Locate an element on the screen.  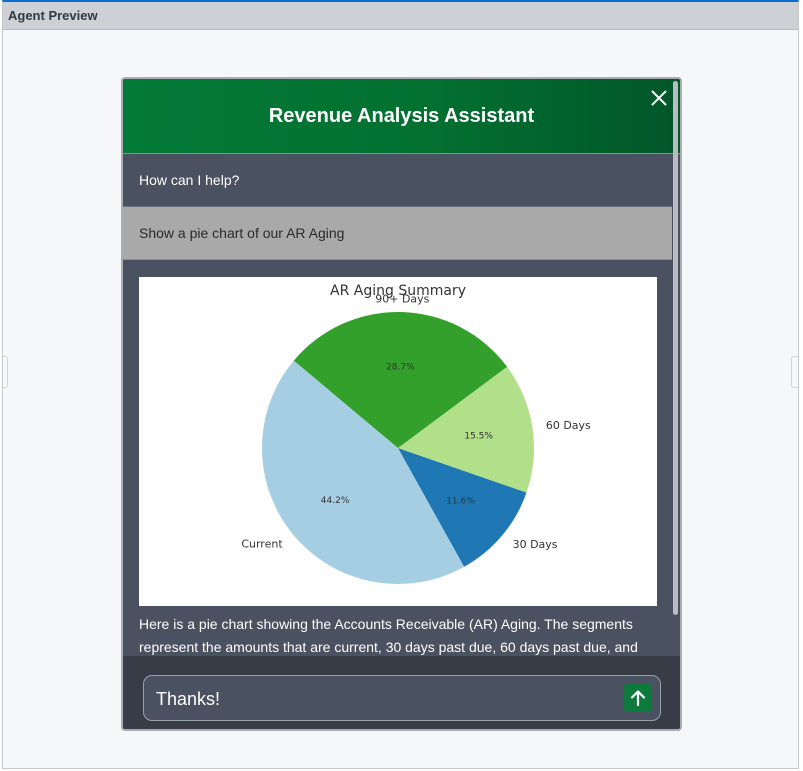
message-input-box is located at coordinates (402, 698).